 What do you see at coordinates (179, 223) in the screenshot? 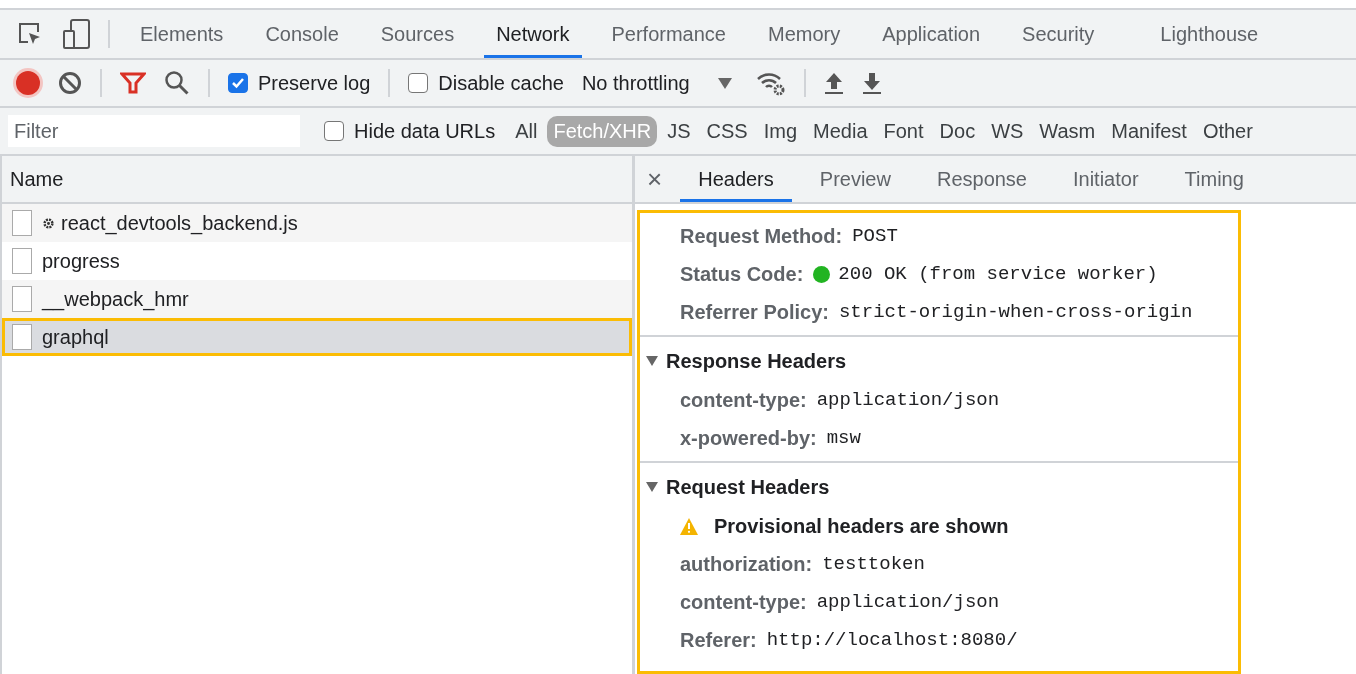
I see `request-name: react_devtools_backend.js` at bounding box center [179, 223].